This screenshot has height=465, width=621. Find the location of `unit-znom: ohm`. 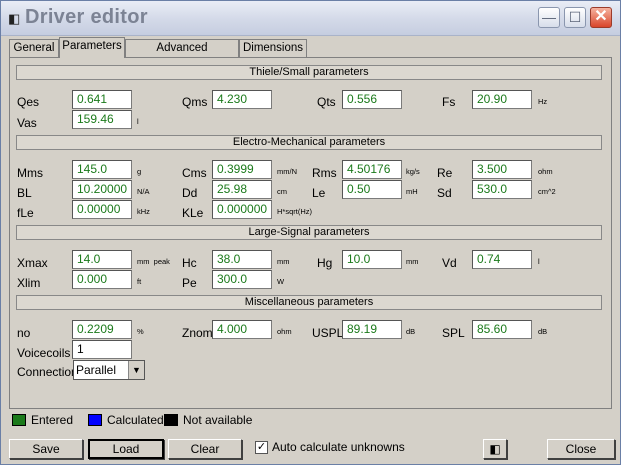

unit-znom: ohm is located at coordinates (284, 331).